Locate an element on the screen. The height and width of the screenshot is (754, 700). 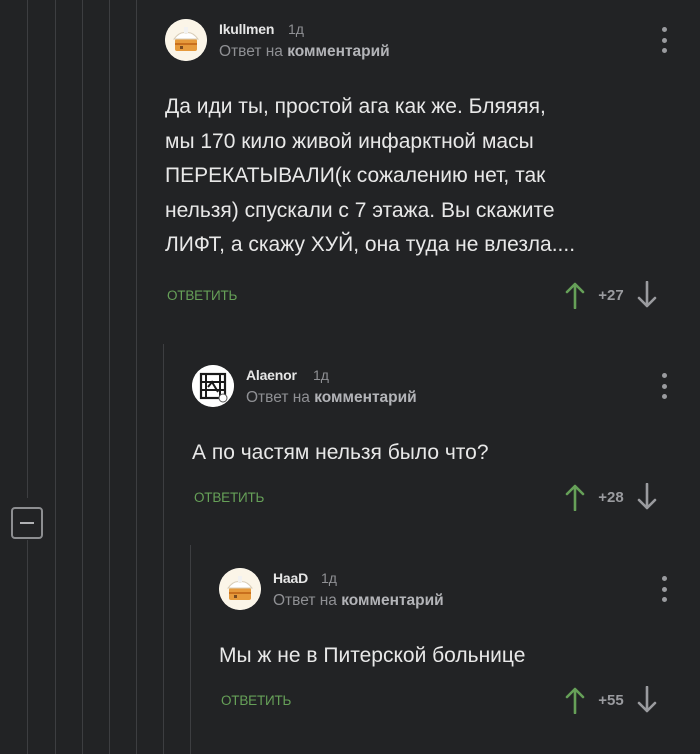
comment-line: А по частям нельзя было что? is located at coordinates (340, 452).